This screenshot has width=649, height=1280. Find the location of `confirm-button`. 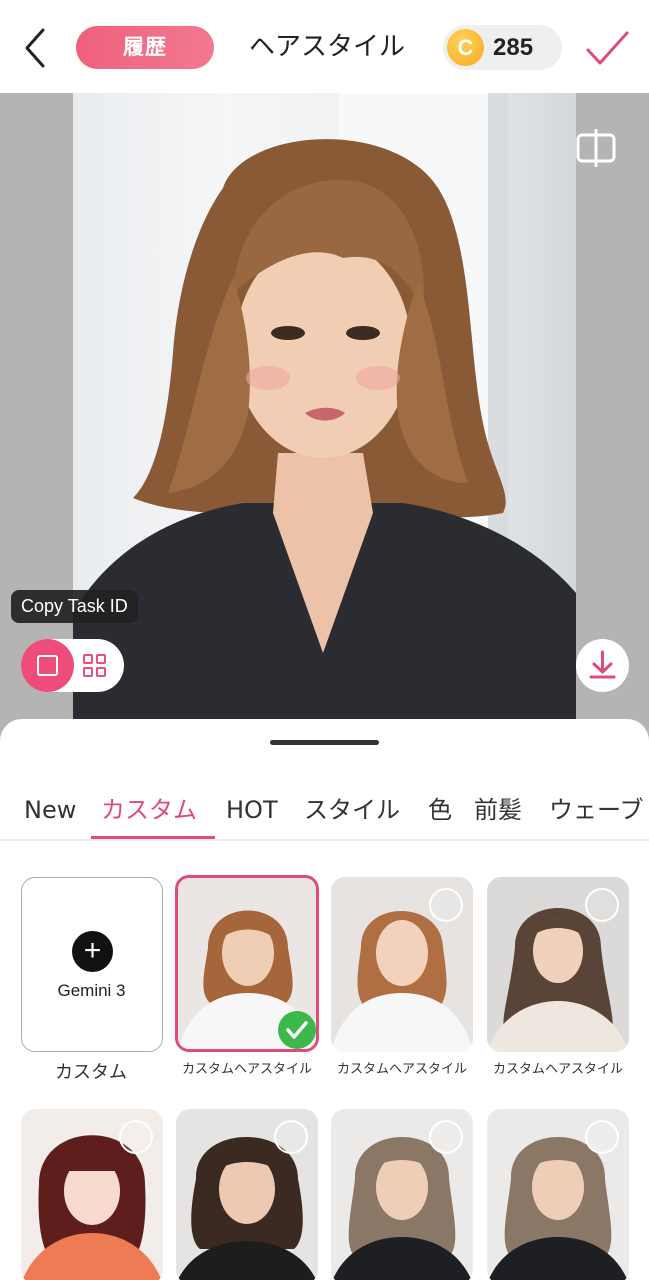

confirm-button is located at coordinates (607, 49).